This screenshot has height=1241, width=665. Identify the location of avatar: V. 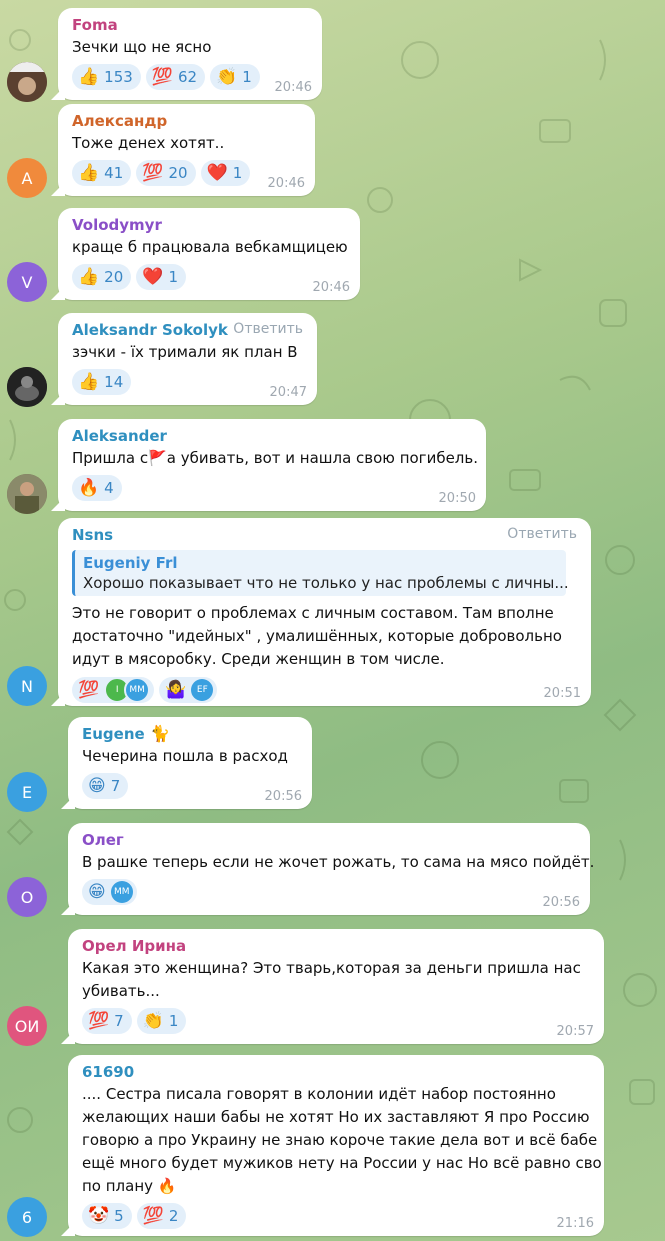
(27, 282).